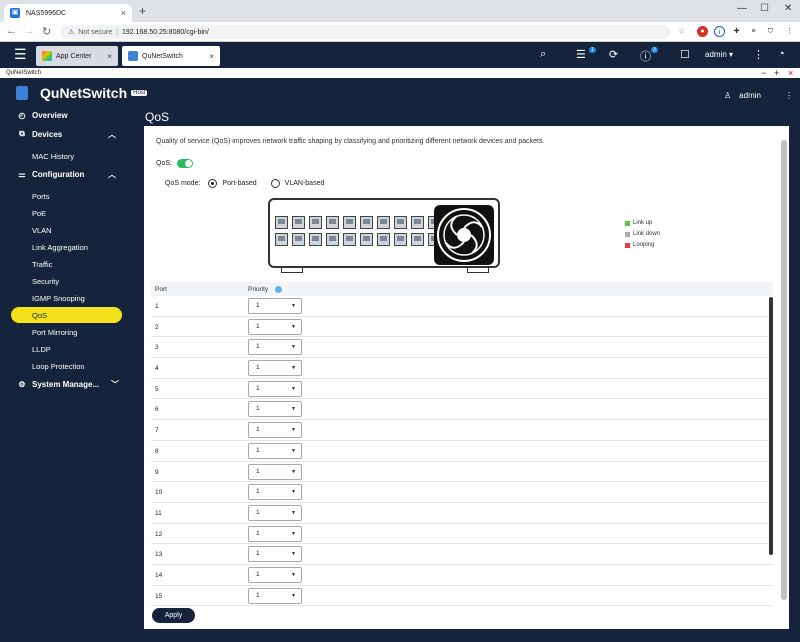 The image size is (800, 642). Describe the element at coordinates (174, 163) in the screenshot. I see `qos-toggle-row: QoS:` at that location.